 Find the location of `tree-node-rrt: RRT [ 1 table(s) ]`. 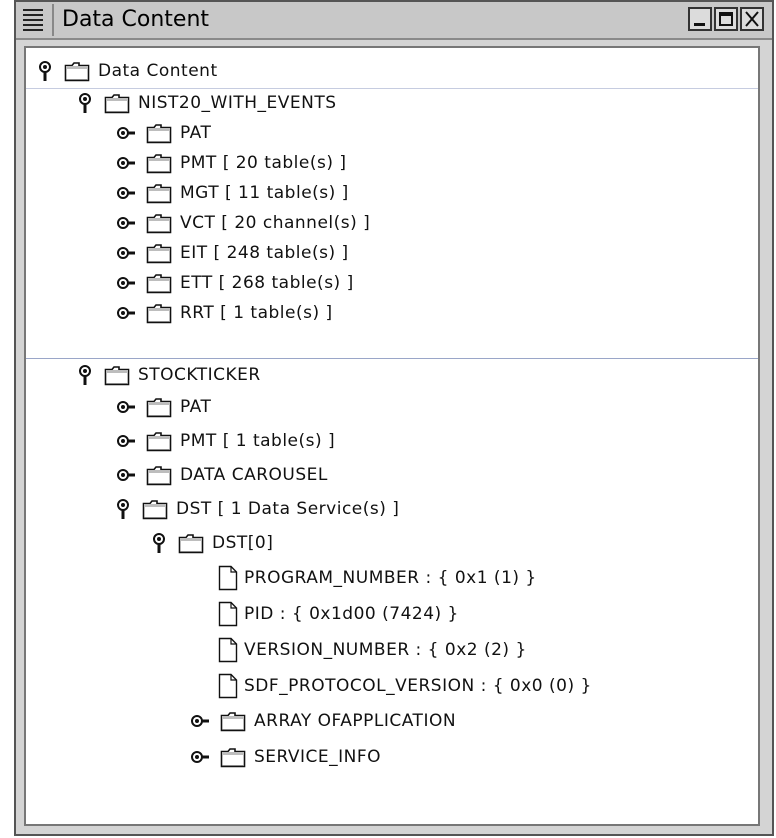

tree-node-rrt: RRT [ 1 table(s) ] is located at coordinates (224, 313).